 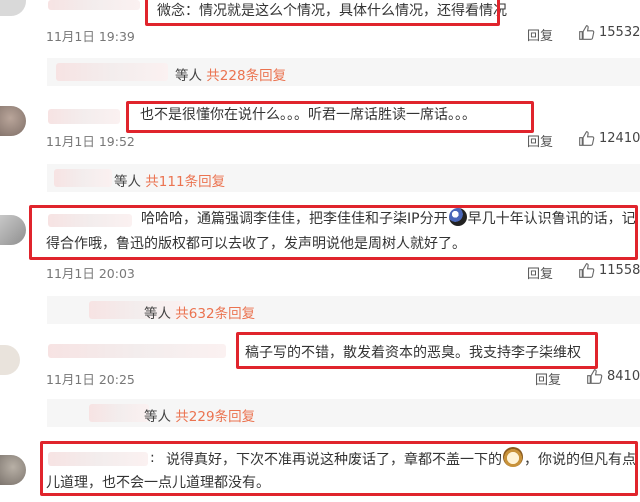 I want to click on like-button: 11558, so click(x=609, y=270).